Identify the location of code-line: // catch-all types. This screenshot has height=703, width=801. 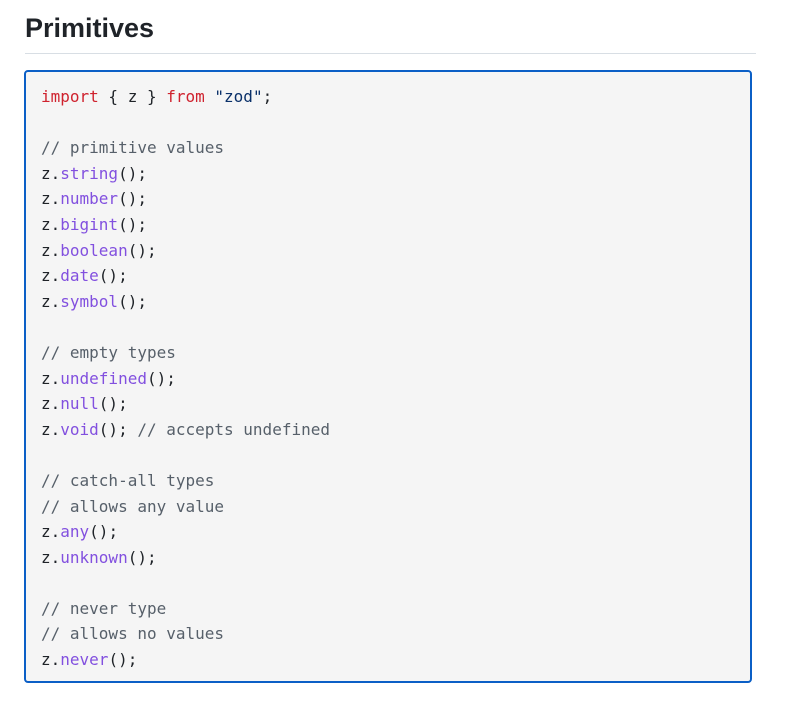
(185, 481).